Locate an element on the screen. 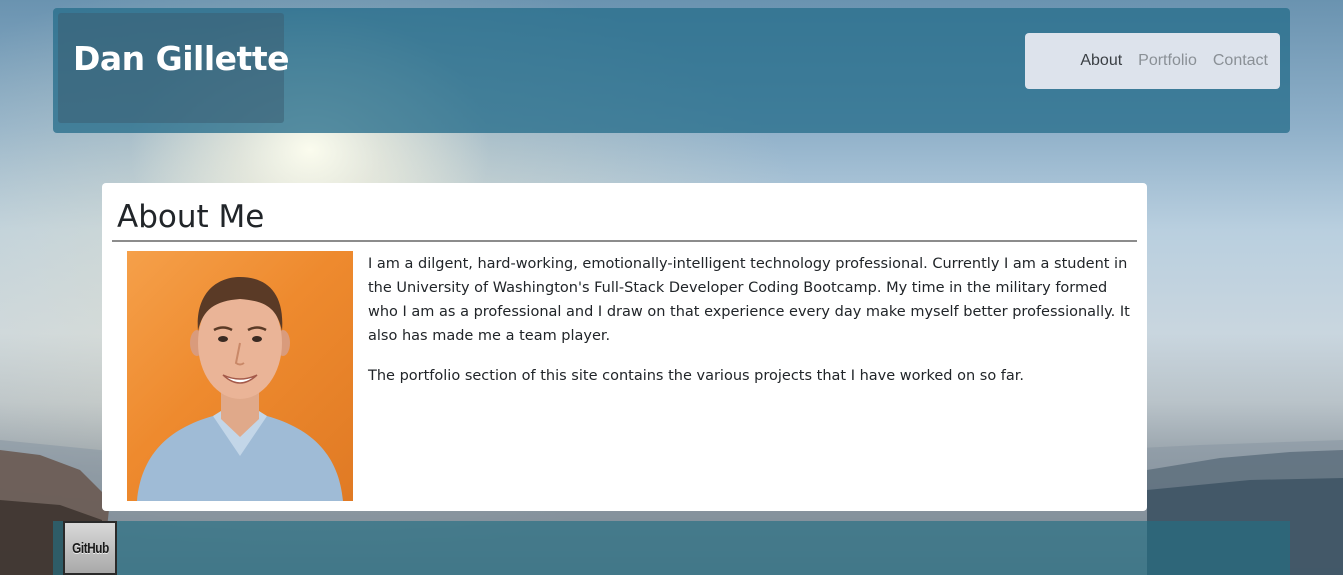 The width and height of the screenshot is (1343, 575). github-link-icon: GitHub is located at coordinates (90, 548).